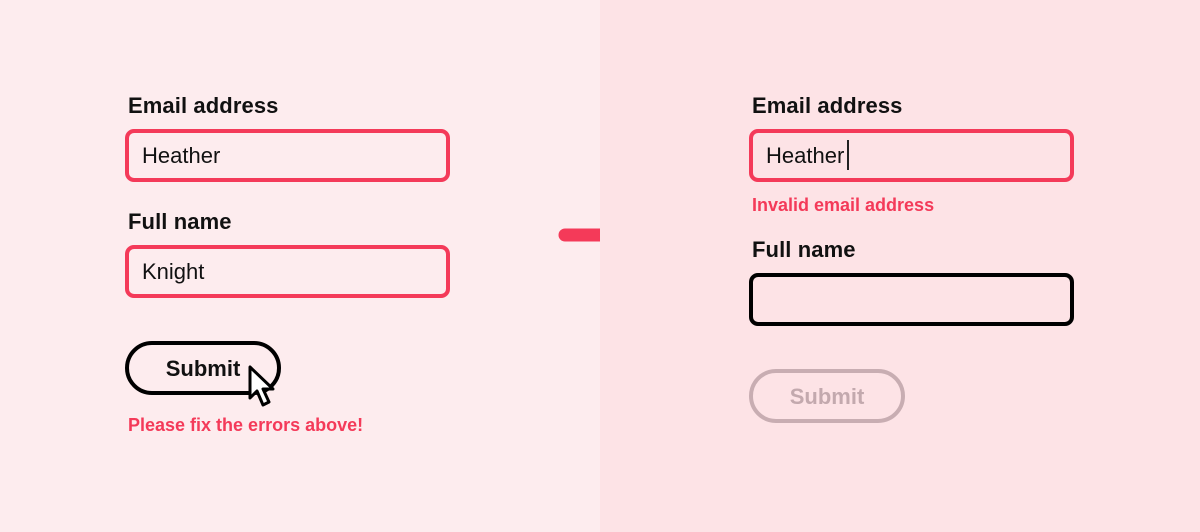 This screenshot has height=532, width=1200. What do you see at coordinates (173, 271) in the screenshot?
I see `full-name-value: Knight` at bounding box center [173, 271].